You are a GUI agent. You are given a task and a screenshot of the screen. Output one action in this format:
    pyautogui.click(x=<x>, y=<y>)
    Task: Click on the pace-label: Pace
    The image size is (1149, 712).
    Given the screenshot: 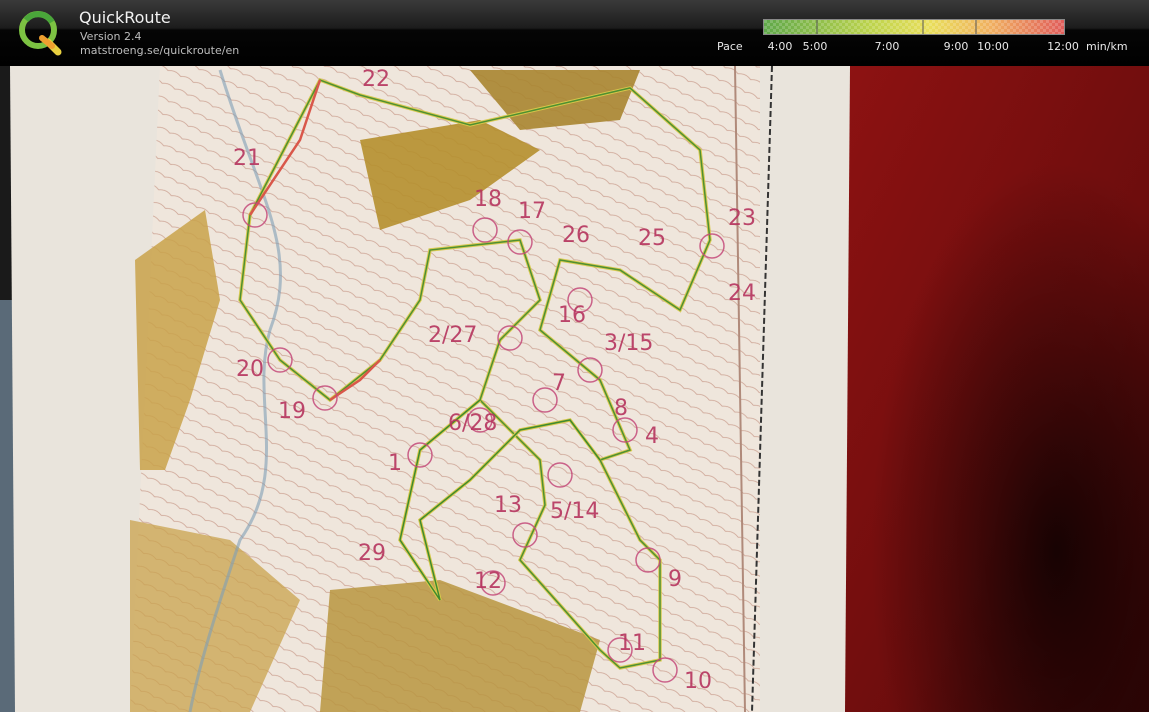 What is the action you would take?
    pyautogui.click(x=730, y=46)
    